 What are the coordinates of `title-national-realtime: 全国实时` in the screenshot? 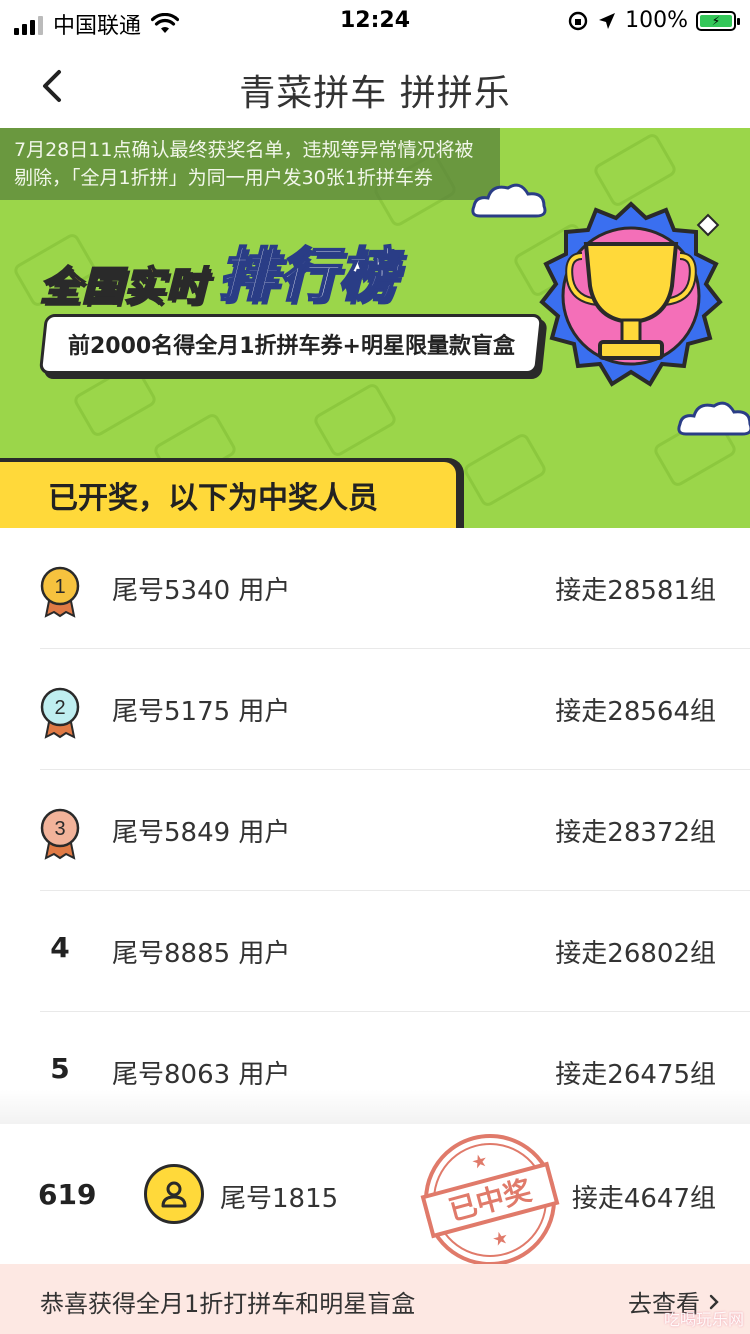 It's located at (123, 287).